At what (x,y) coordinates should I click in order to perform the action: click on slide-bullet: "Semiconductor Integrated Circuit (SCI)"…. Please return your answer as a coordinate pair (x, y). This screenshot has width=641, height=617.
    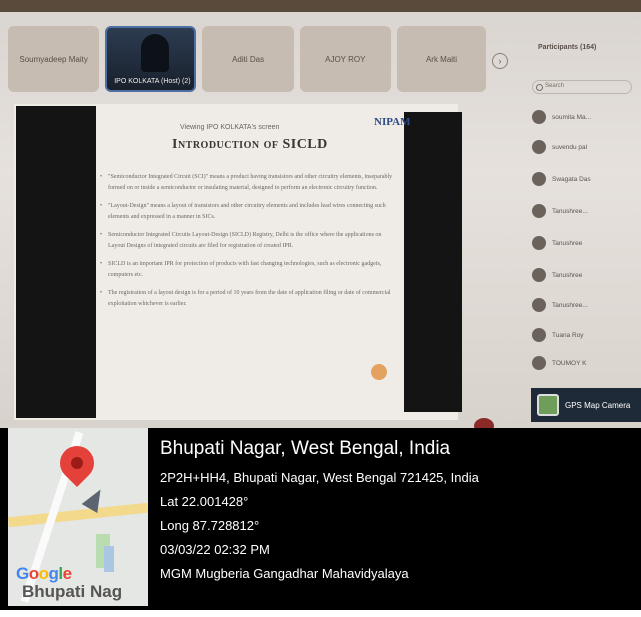
    Looking at the image, I should click on (248, 183).